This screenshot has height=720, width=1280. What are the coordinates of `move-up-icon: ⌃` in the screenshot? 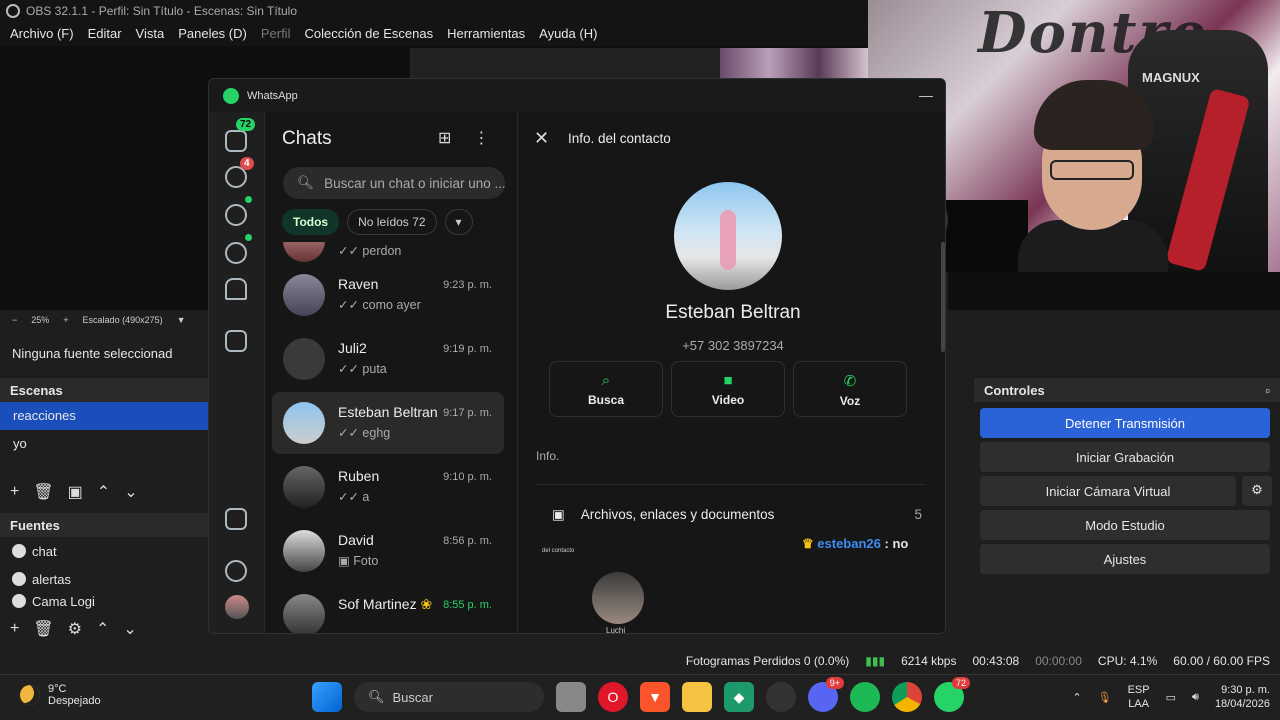 It's located at (103, 492).